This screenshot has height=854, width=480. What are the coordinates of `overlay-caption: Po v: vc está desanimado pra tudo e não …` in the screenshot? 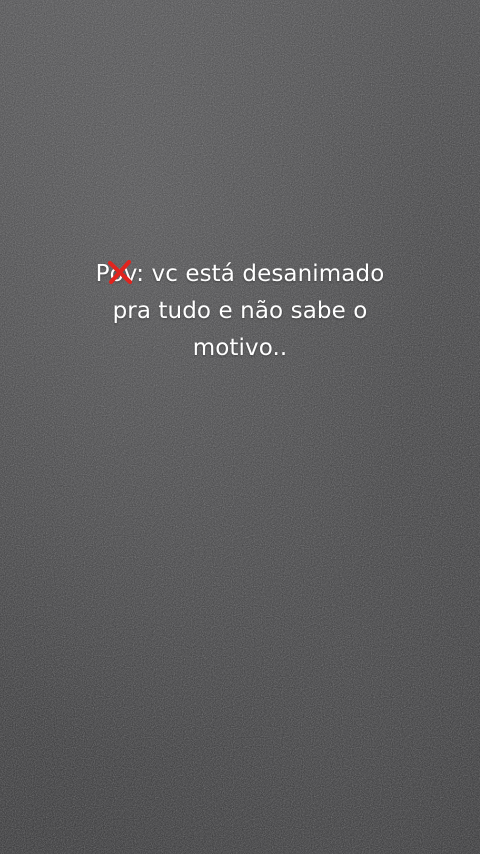 It's located at (240, 311).